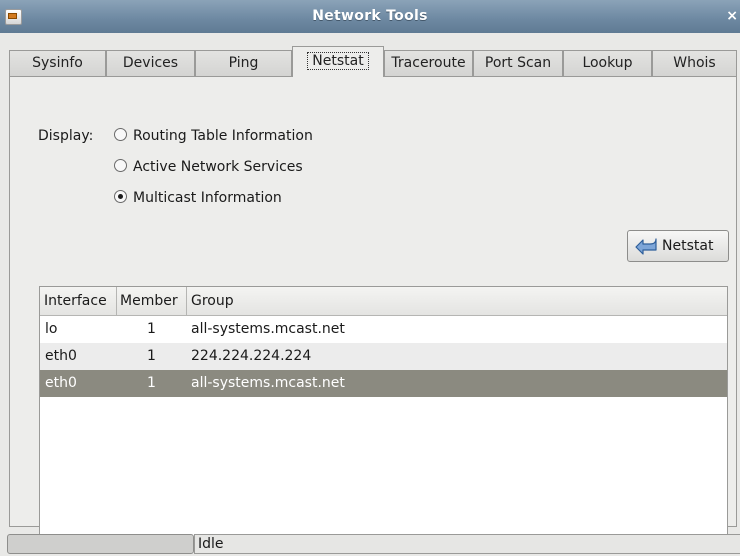 This screenshot has width=740, height=556. I want to click on display-label: Display:, so click(66, 136).